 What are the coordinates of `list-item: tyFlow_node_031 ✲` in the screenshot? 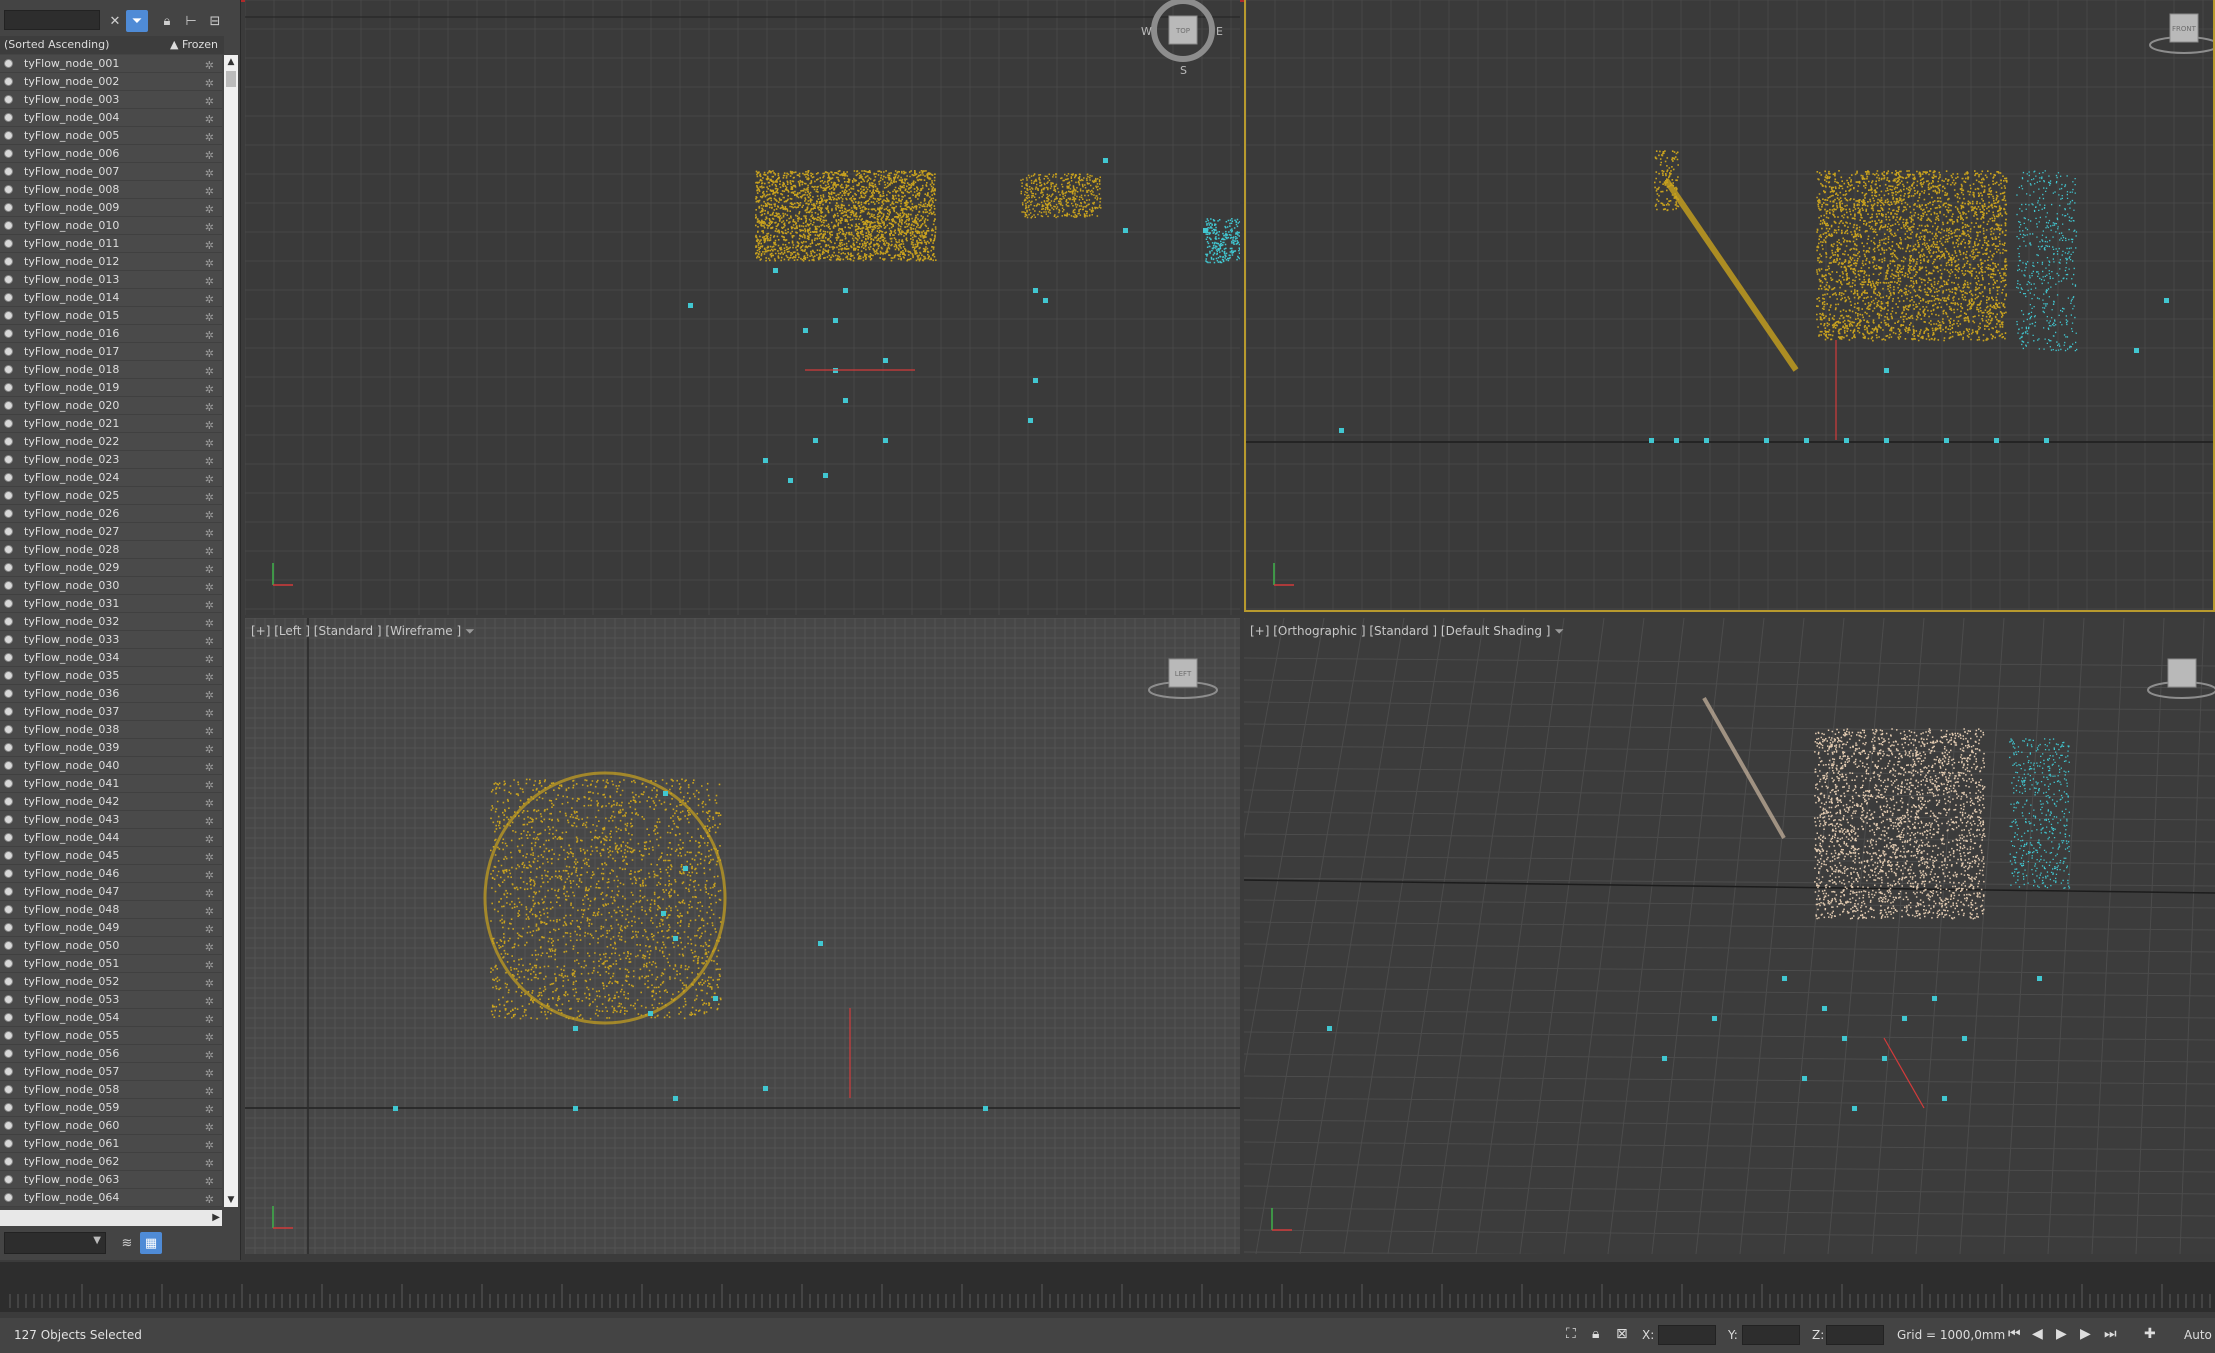 It's located at (111, 604).